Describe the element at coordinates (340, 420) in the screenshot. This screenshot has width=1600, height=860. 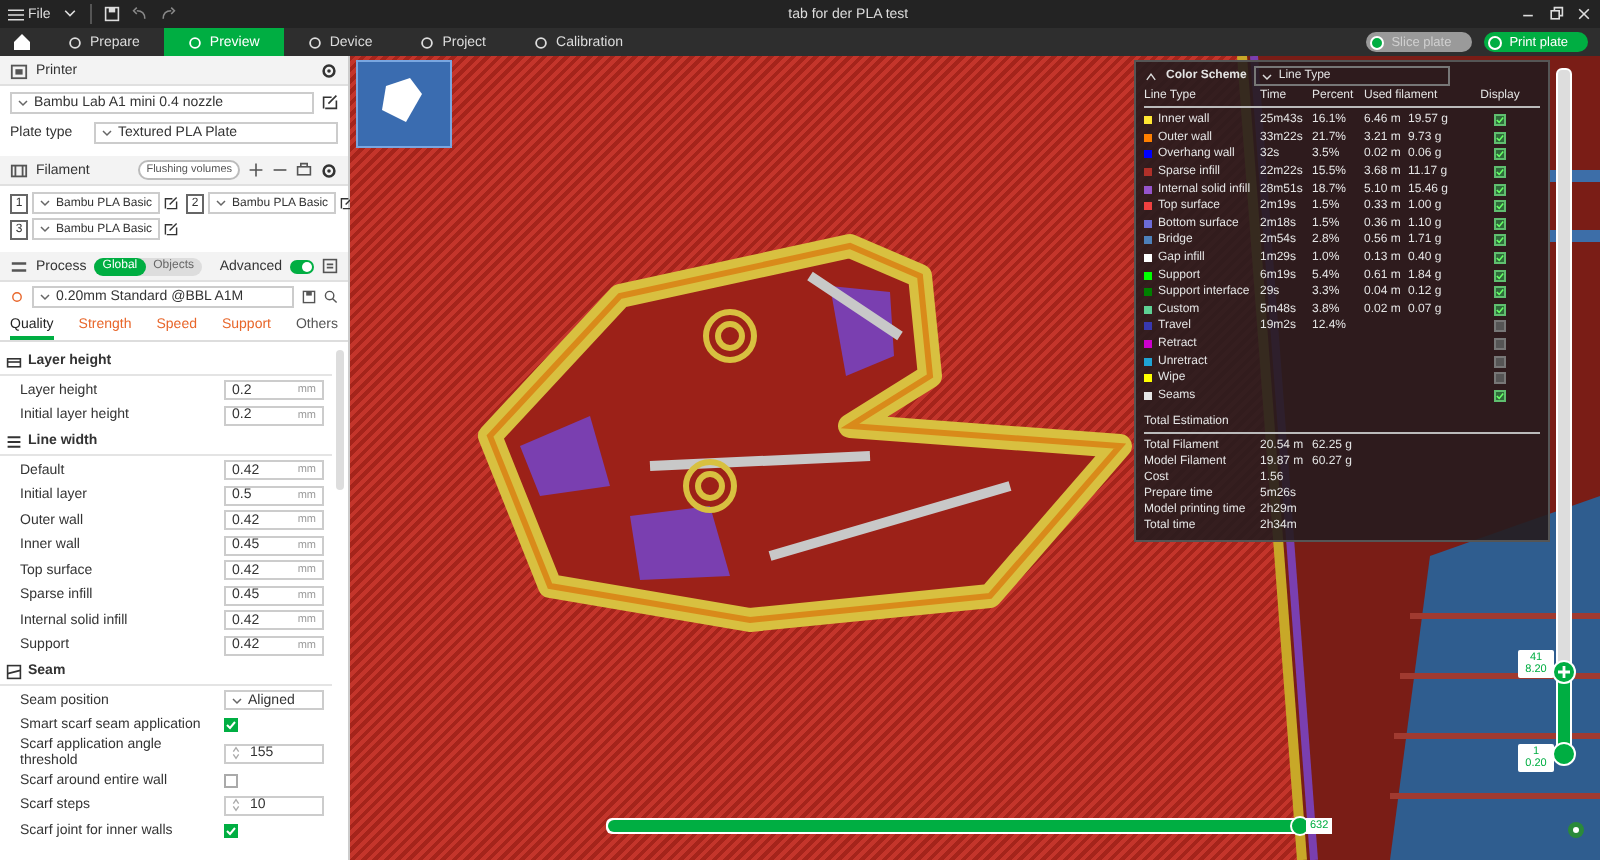
I see `scrollbar` at that location.